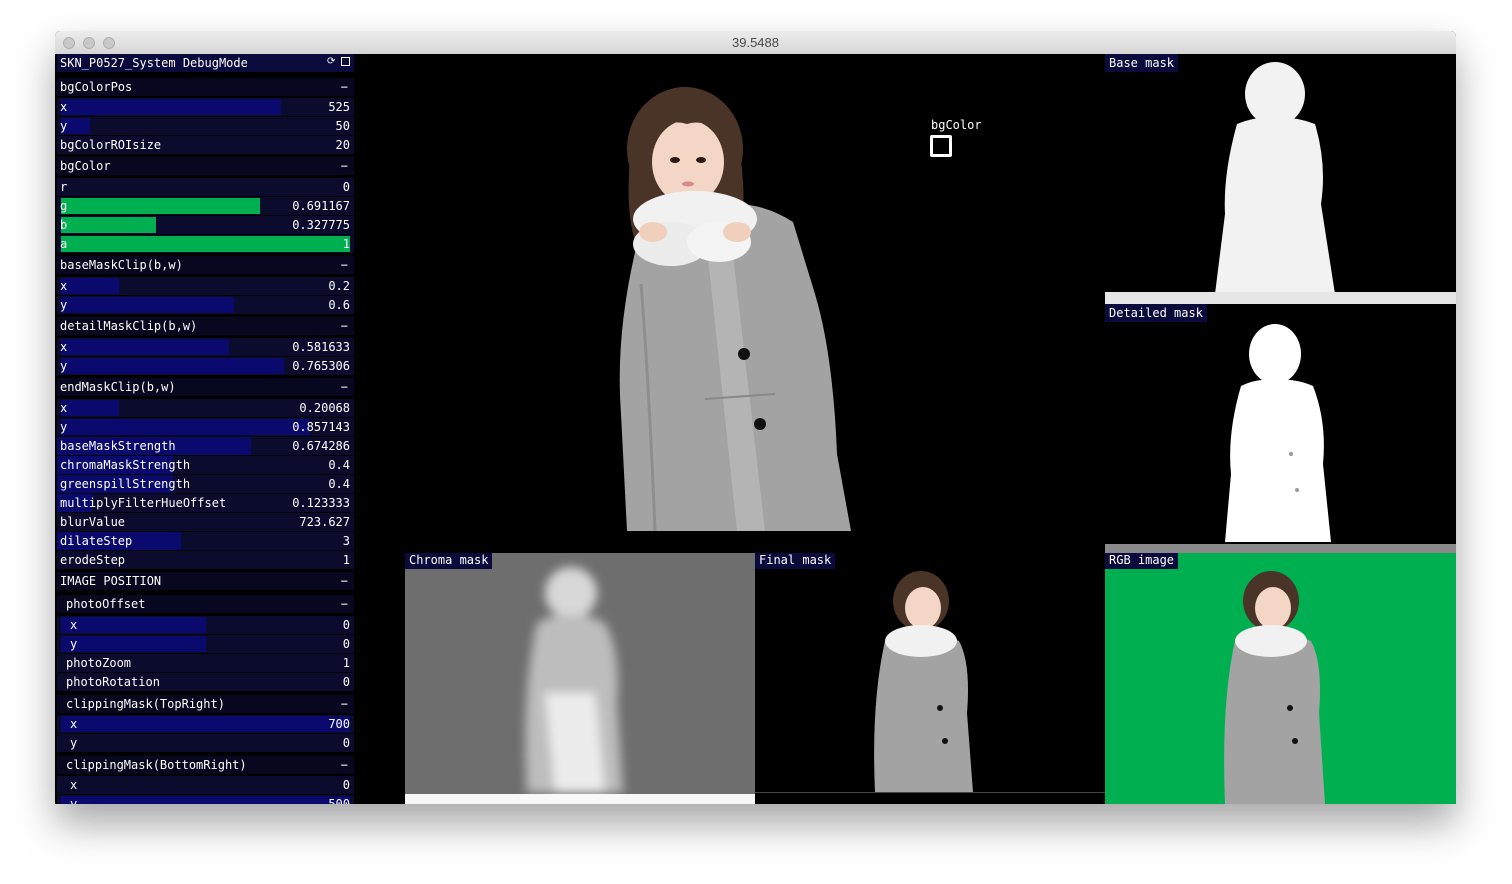 This screenshot has width=1512, height=884. Describe the element at coordinates (941, 146) in the screenshot. I see `bgcolor-roi-box` at that location.